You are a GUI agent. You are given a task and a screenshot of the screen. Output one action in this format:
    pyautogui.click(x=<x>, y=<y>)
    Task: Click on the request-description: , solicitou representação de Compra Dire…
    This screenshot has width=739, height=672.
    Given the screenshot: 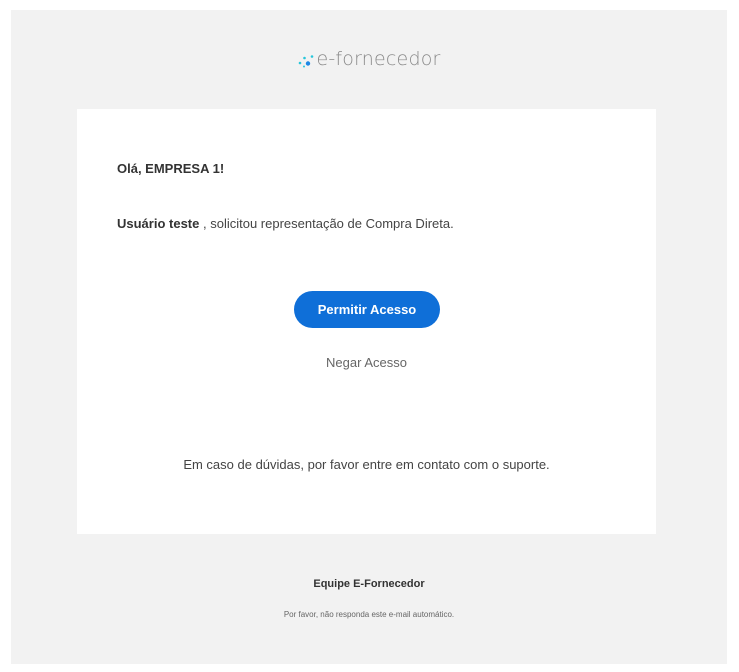 What is the action you would take?
    pyautogui.click(x=326, y=223)
    